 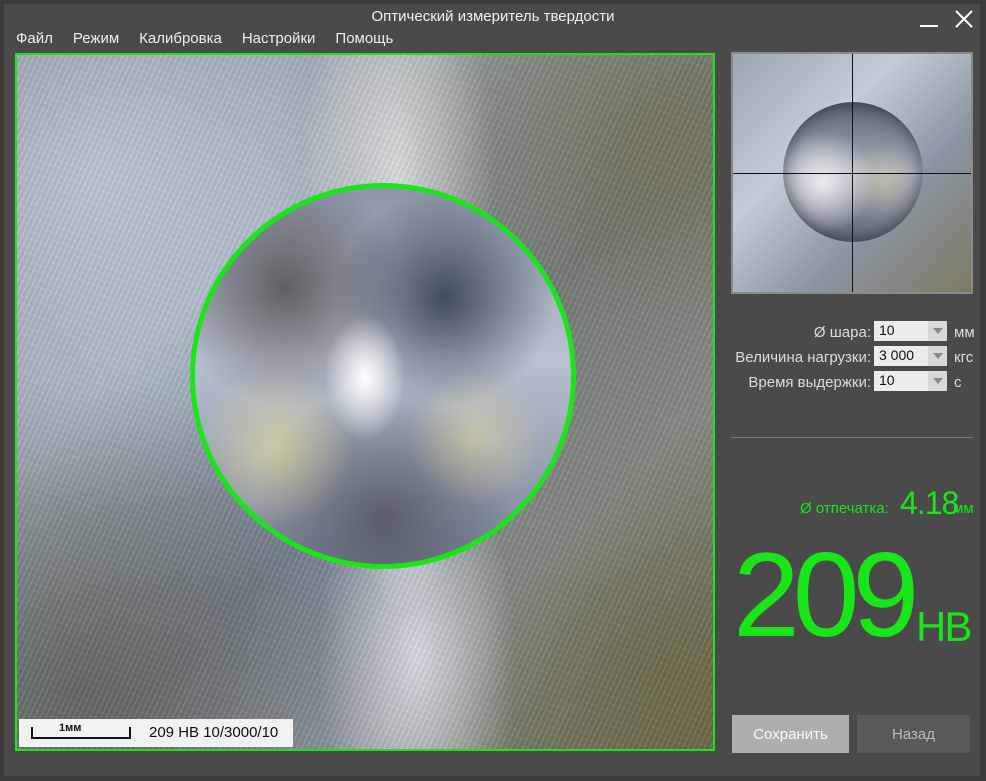 What do you see at coordinates (887, 330) in the screenshot?
I see `ball-diameter-value: 10` at bounding box center [887, 330].